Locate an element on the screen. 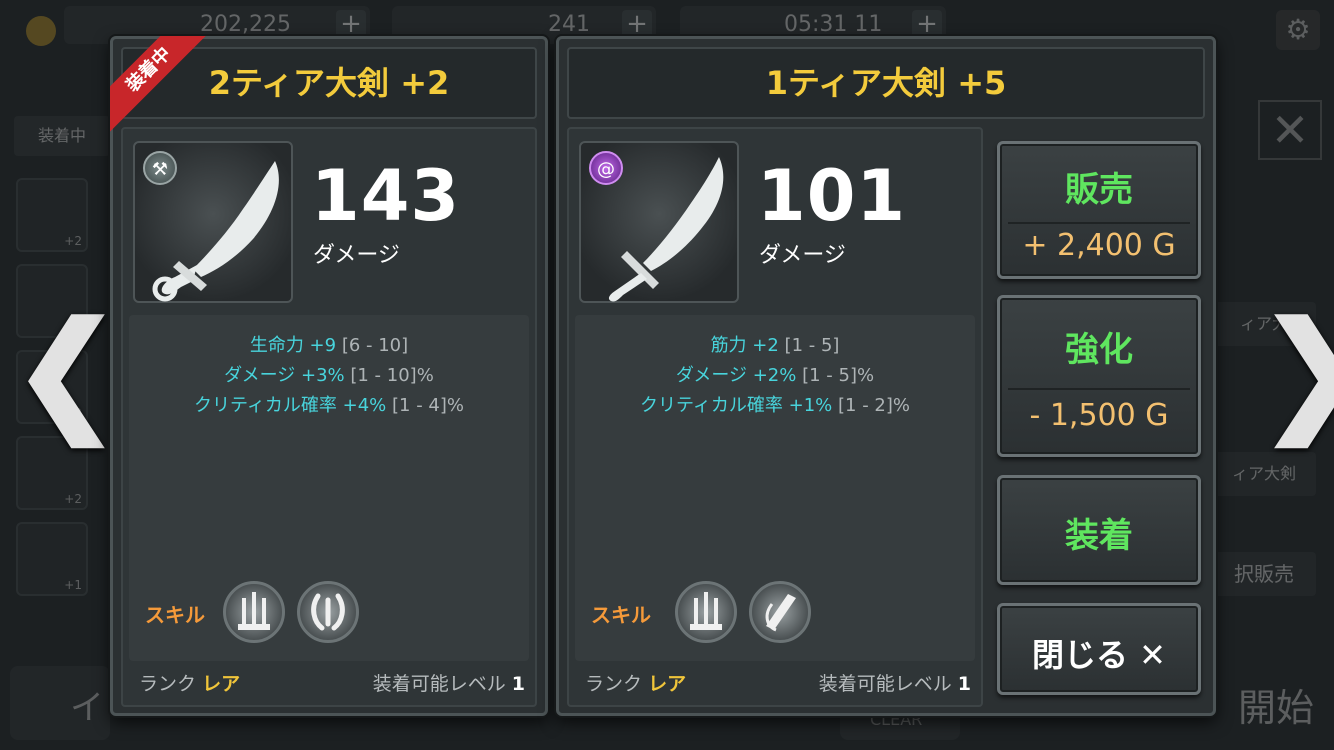 The height and width of the screenshot is (750, 1334). close-button: 閉じる ✕ is located at coordinates (1099, 649).